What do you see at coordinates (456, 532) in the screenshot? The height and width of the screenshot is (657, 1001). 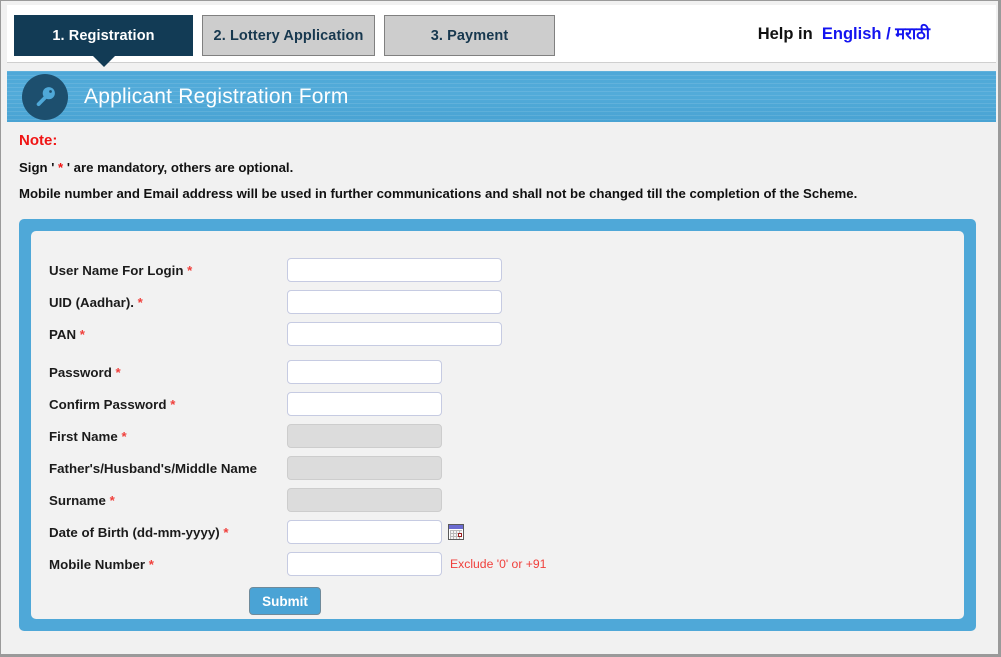 I see `calendar-icon` at bounding box center [456, 532].